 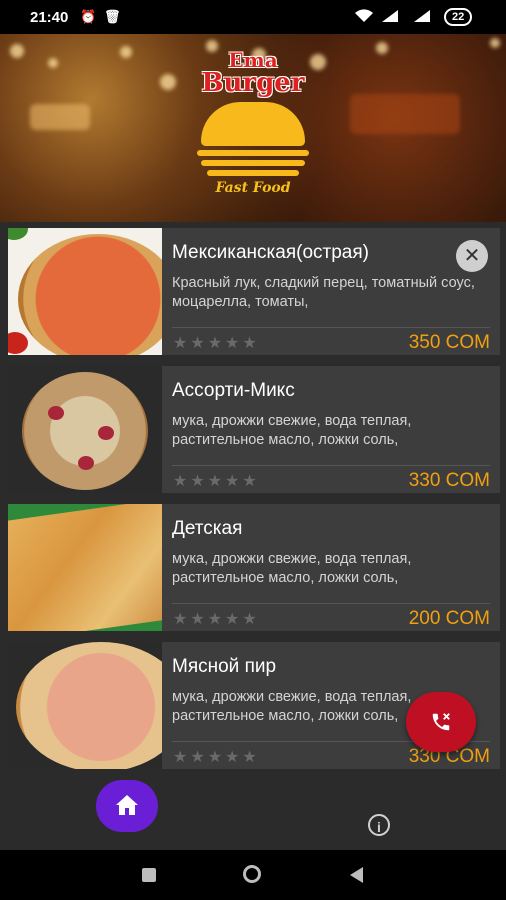 I want to click on signal-icon, so click(x=390, y=17).